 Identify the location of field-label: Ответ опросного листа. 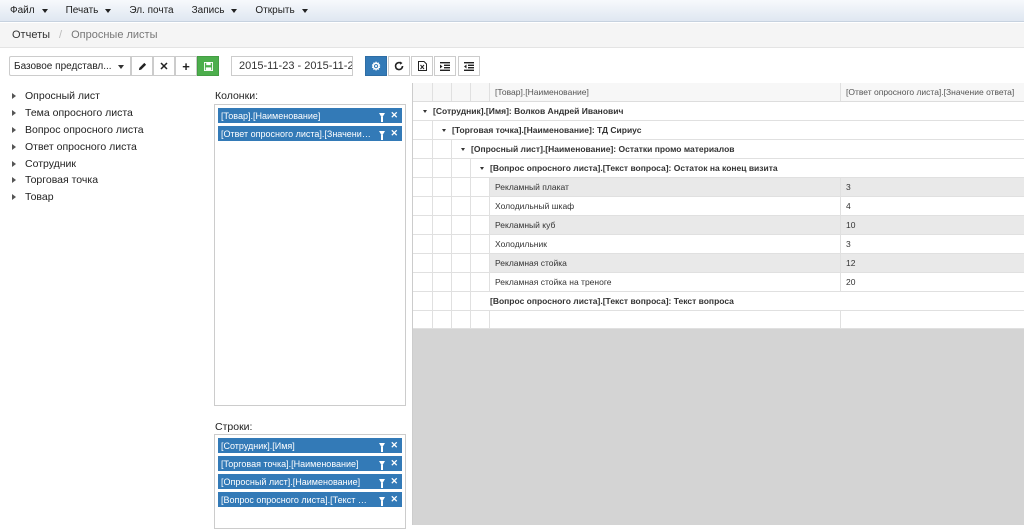
(81, 146).